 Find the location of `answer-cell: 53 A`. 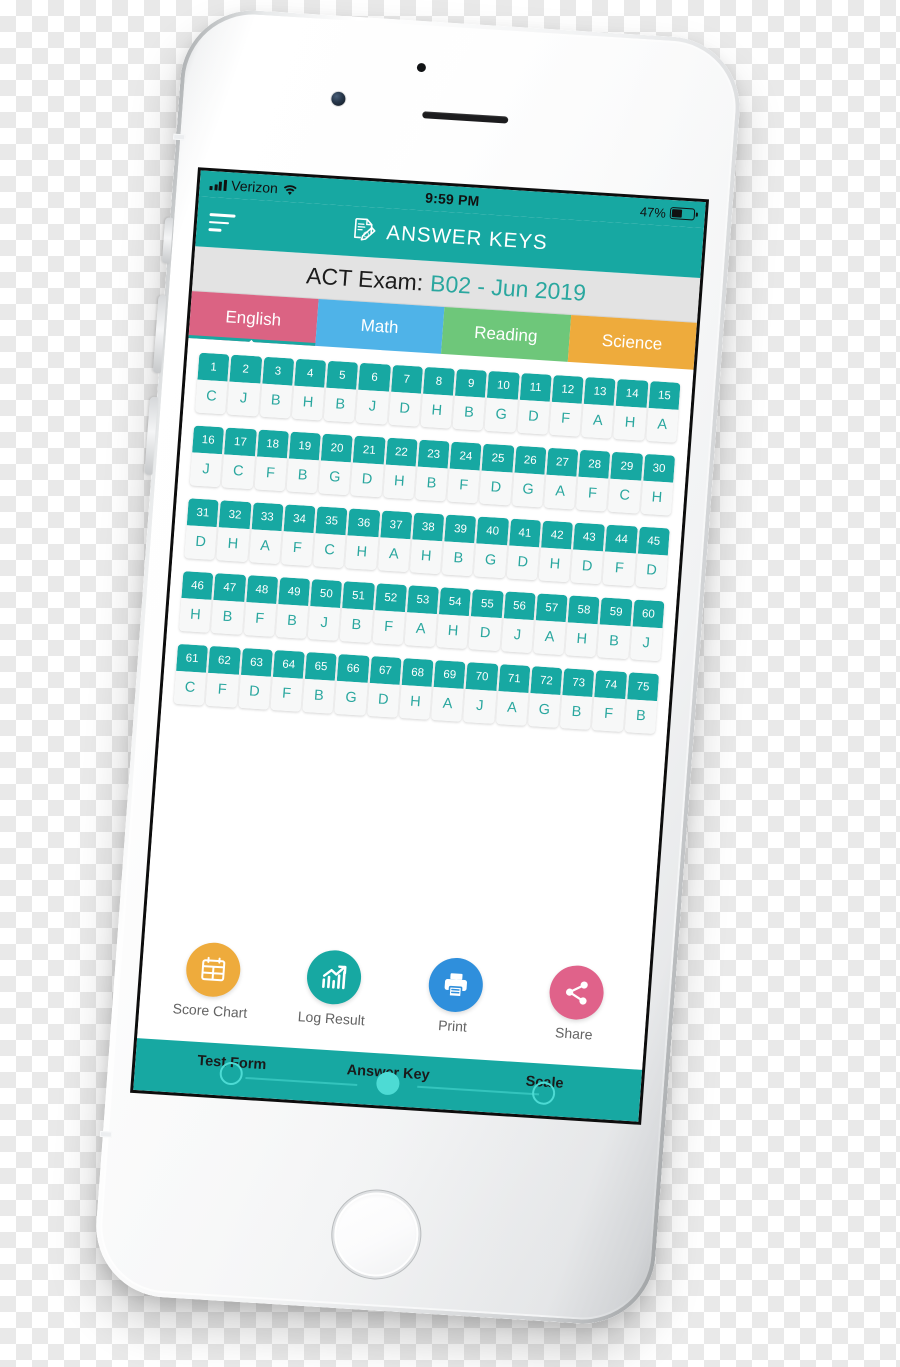

answer-cell: 53 A is located at coordinates (422, 616).